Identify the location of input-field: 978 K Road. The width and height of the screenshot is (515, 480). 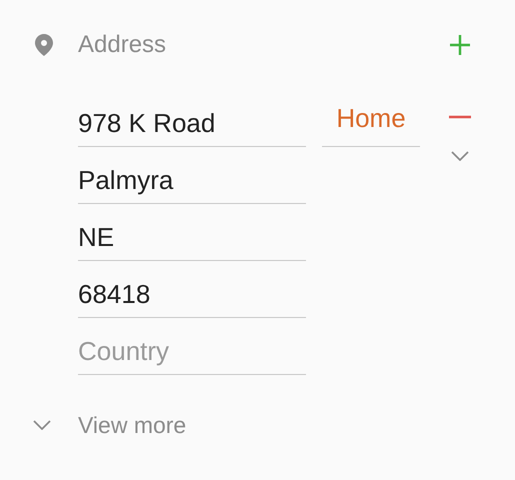
(192, 118).